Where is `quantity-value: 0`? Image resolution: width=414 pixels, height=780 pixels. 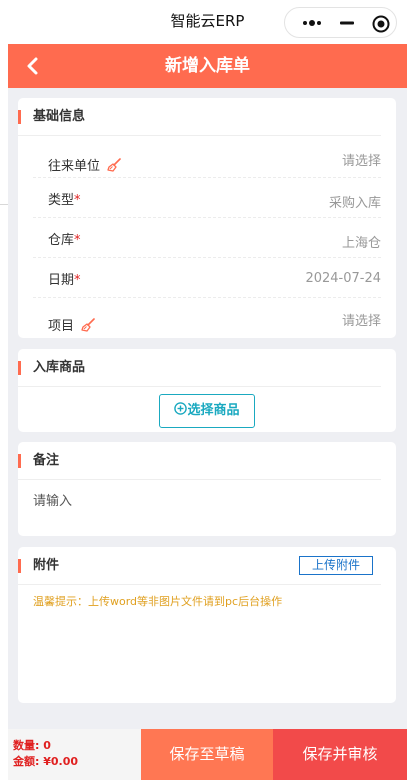
quantity-value: 0 is located at coordinates (47, 745).